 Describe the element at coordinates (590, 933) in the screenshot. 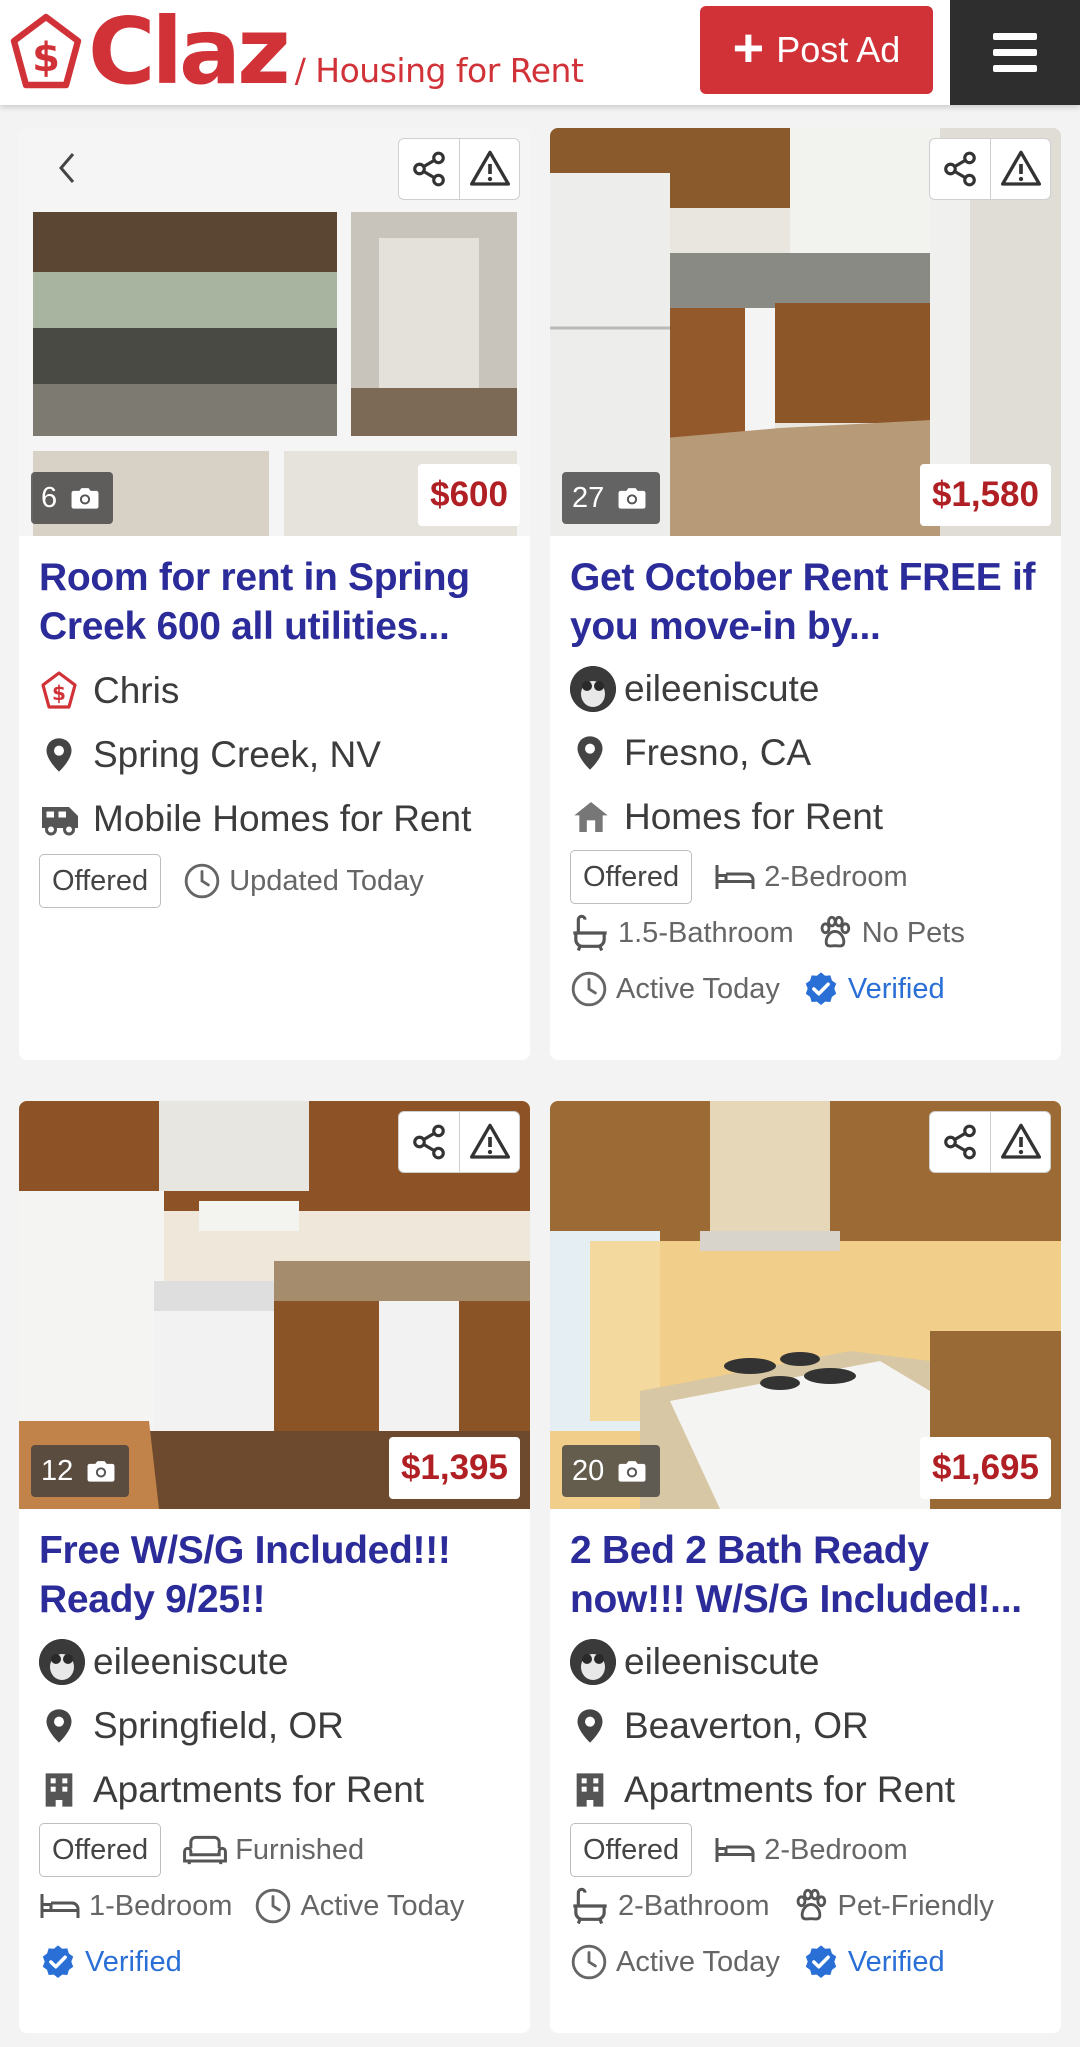

I see `bathtub-icon` at that location.